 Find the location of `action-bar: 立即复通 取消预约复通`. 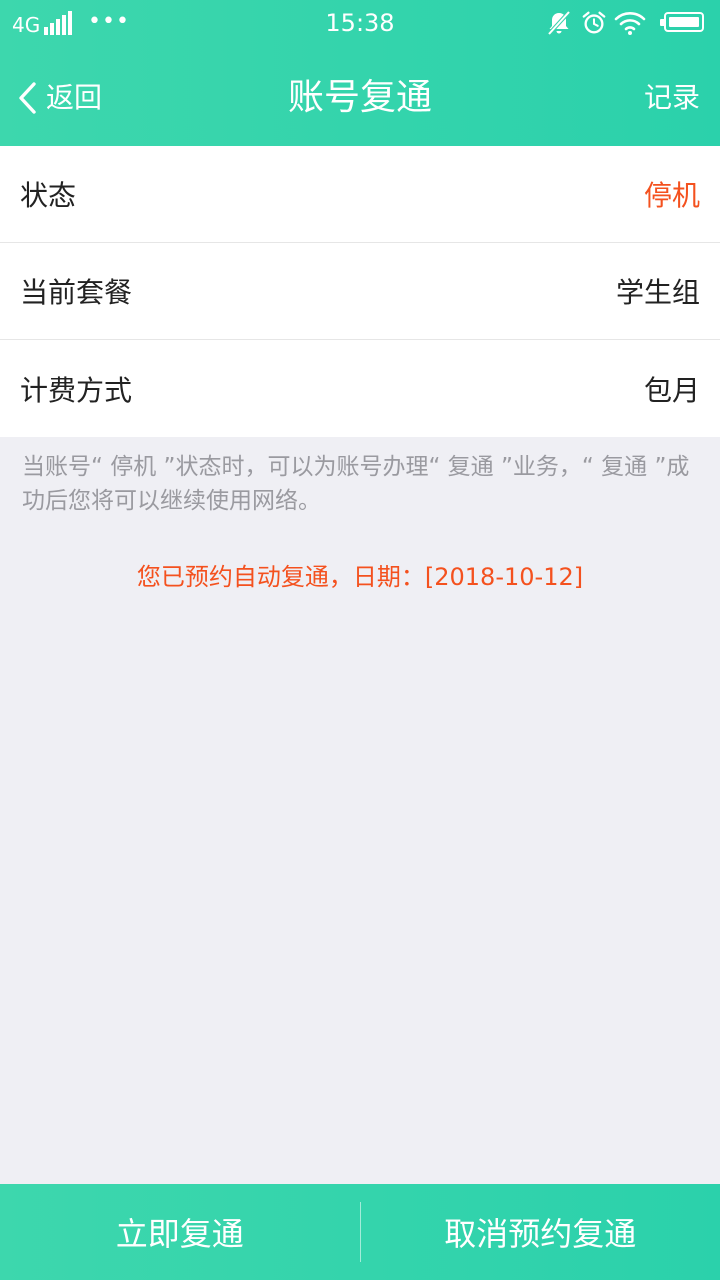

action-bar: 立即复通 取消预约复通 is located at coordinates (360, 1232).